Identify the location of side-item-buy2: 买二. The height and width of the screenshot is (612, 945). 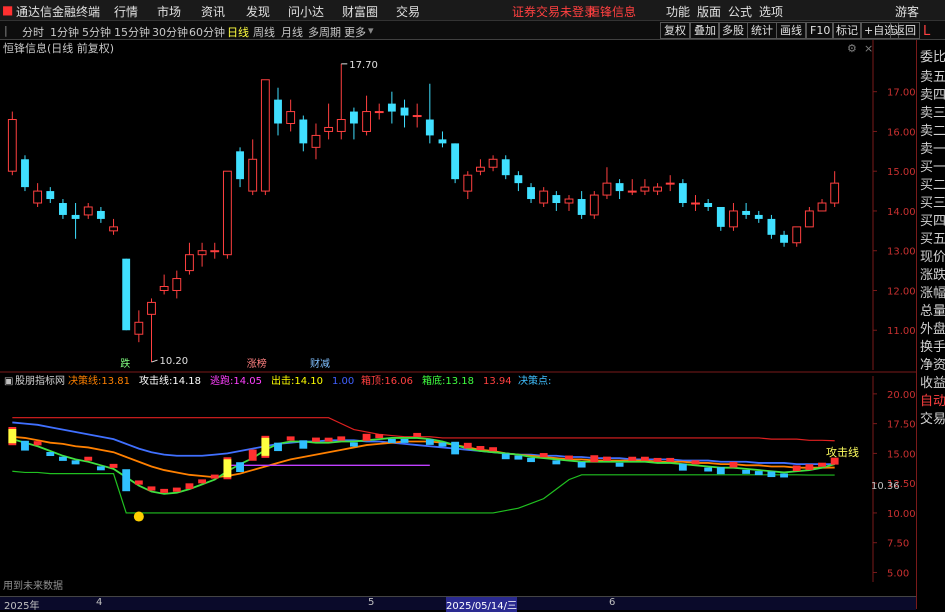
(932, 183).